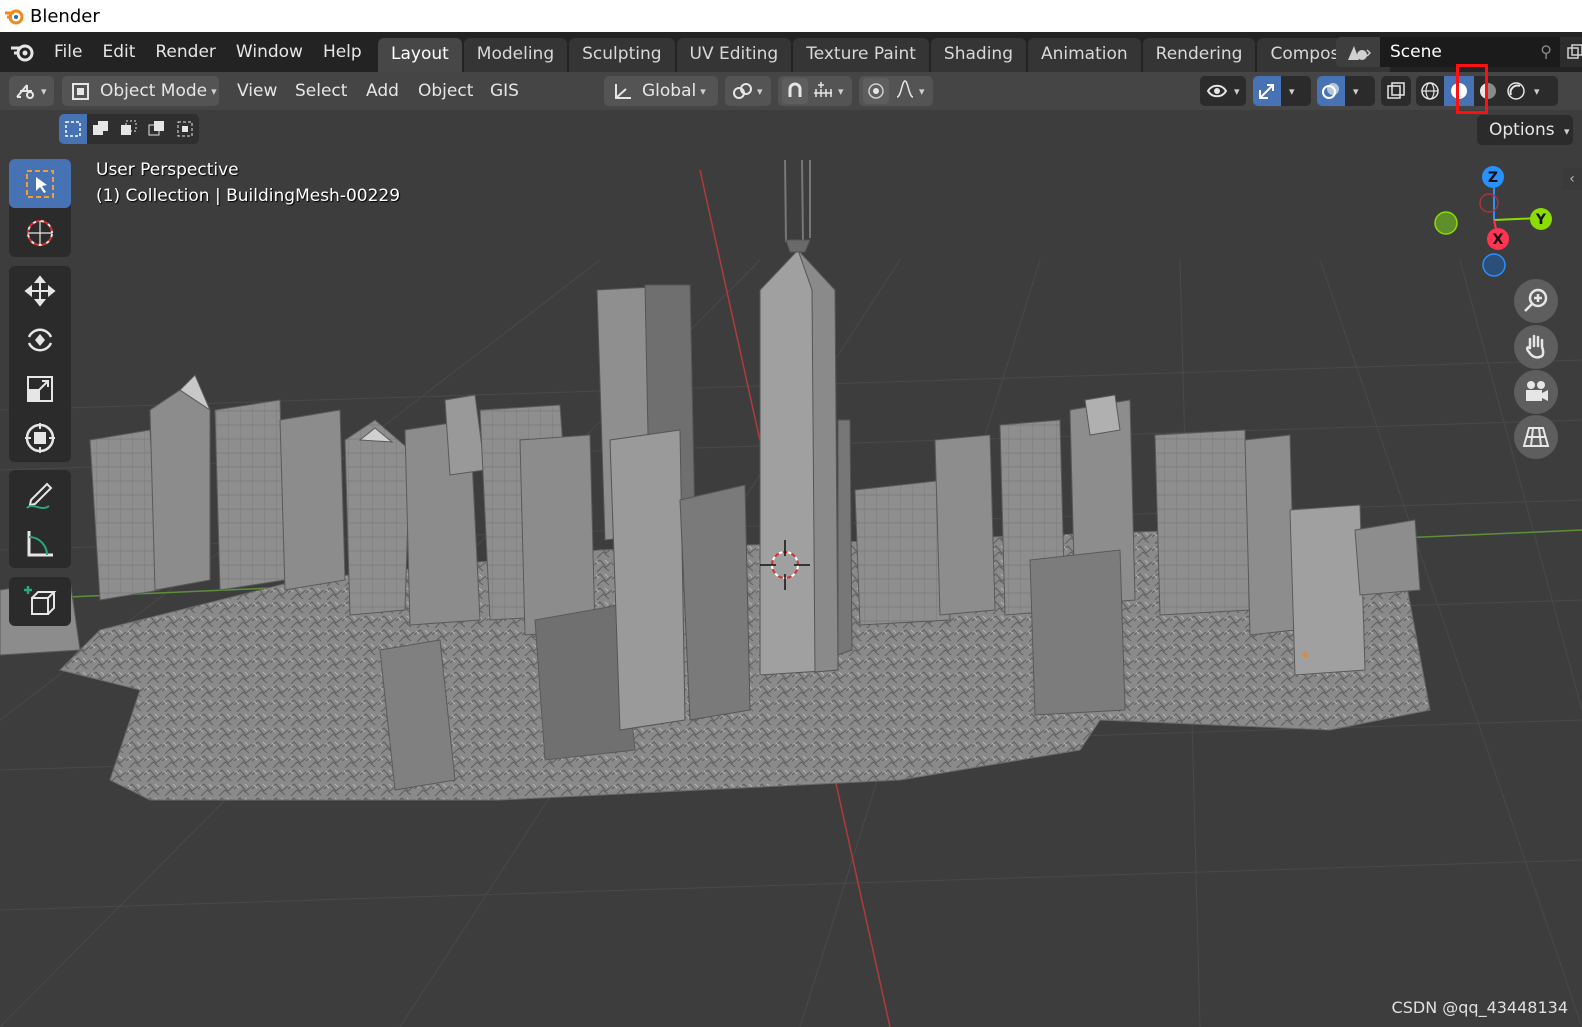  What do you see at coordinates (445, 91) in the screenshot?
I see `menu-object: Object` at bounding box center [445, 91].